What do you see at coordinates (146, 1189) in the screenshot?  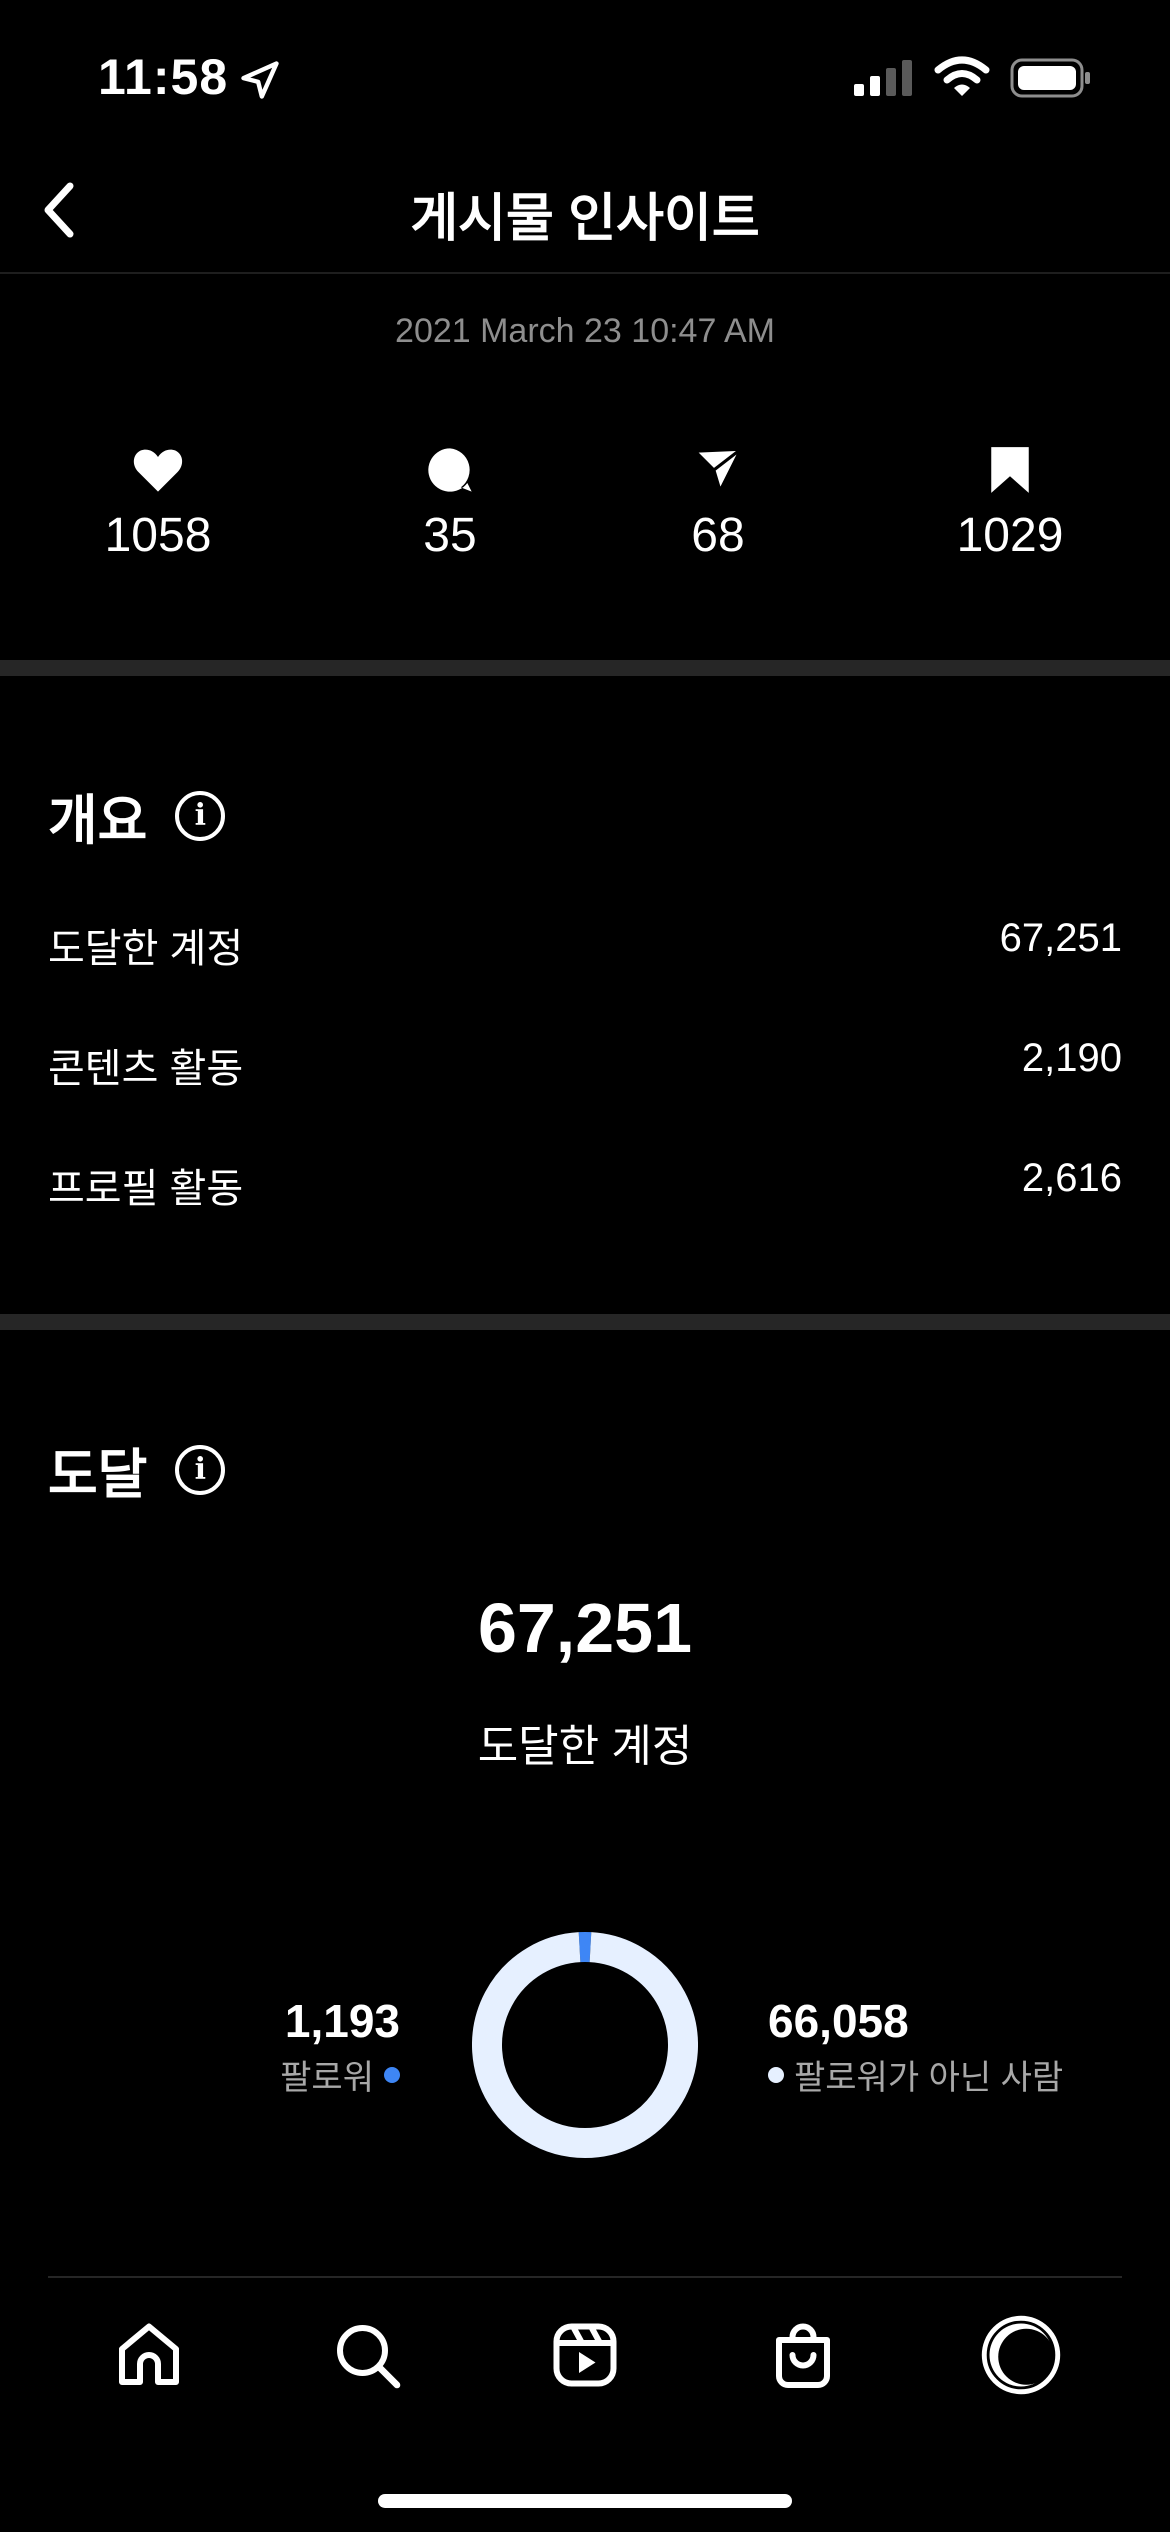 I see `row-label: 프로필 활동` at bounding box center [146, 1189].